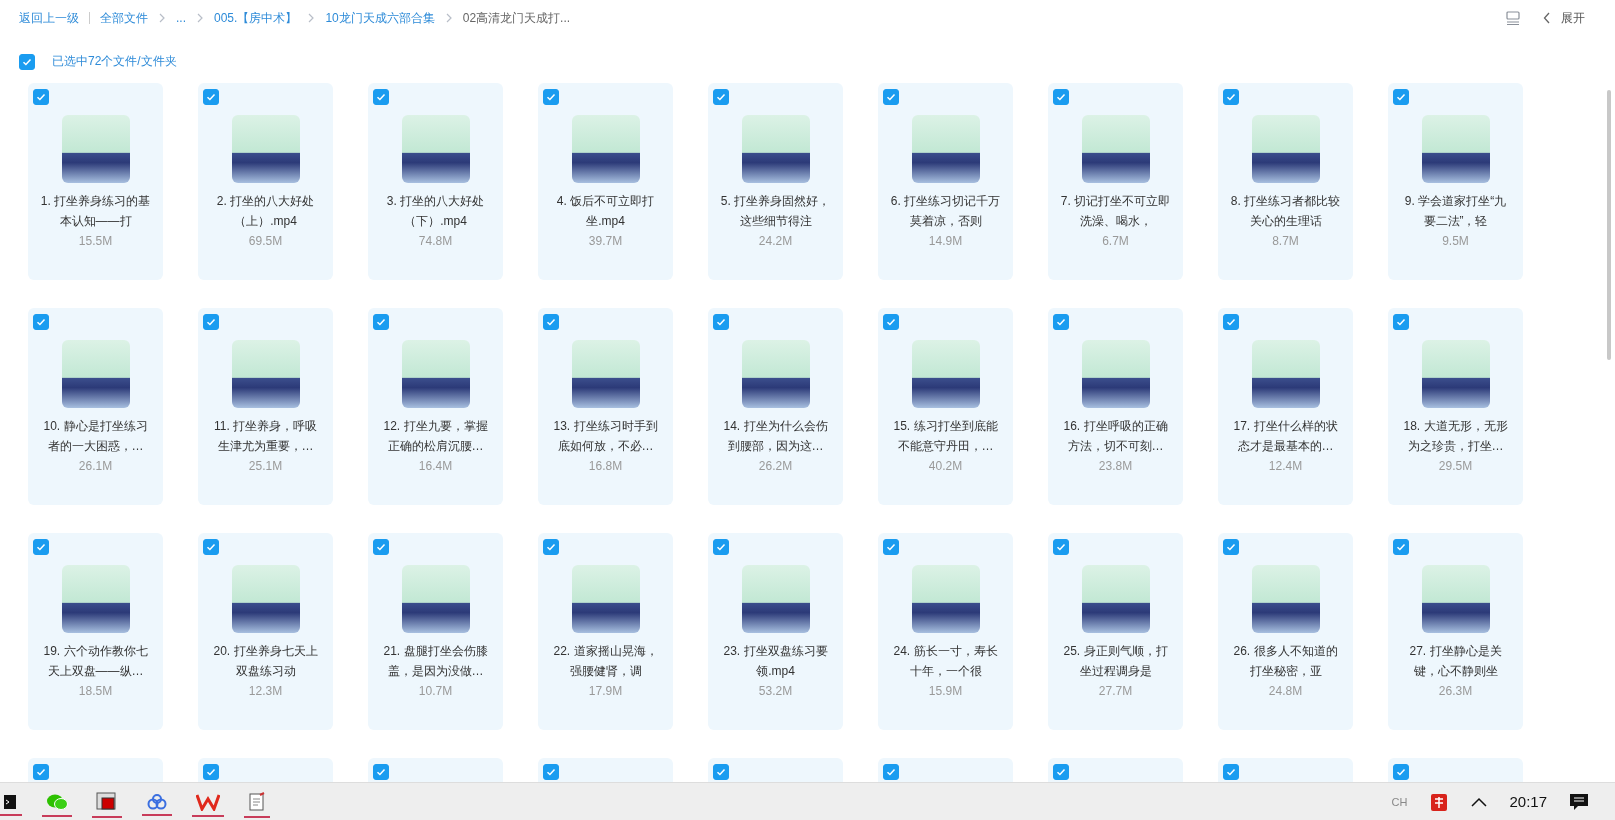 This screenshot has width=1615, height=820. I want to click on file-card: 8. 打坐练习者都比较关心的生理话 8.7M, so click(1285, 181).